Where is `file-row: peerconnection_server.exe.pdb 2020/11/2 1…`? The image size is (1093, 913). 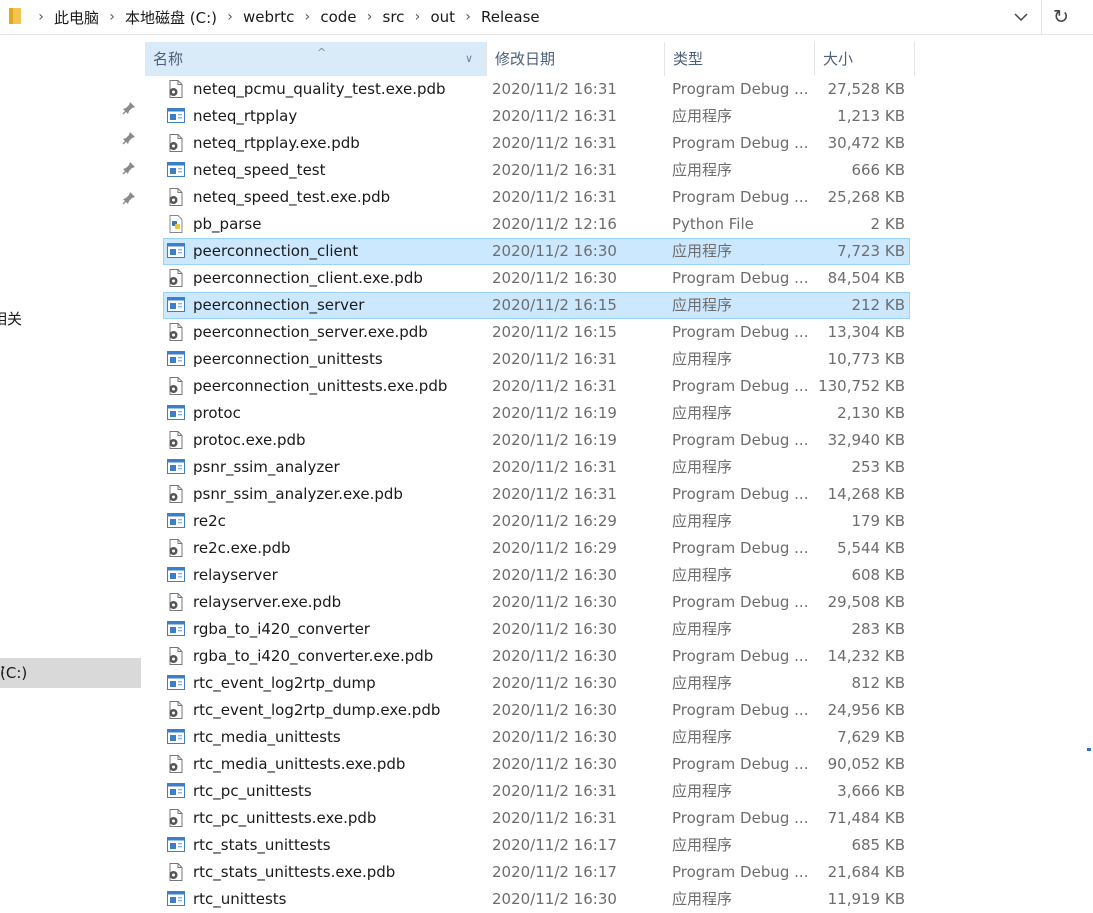
file-row: peerconnection_server.exe.pdb 2020/11/2 1… is located at coordinates (536, 332).